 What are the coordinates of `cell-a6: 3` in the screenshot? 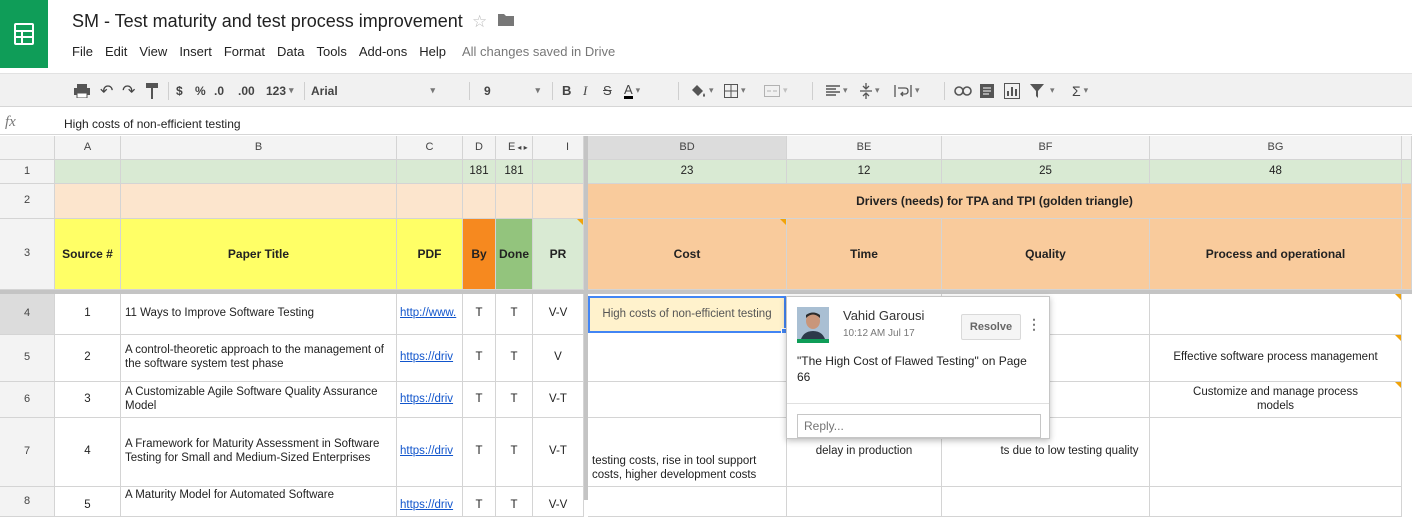 It's located at (88, 400).